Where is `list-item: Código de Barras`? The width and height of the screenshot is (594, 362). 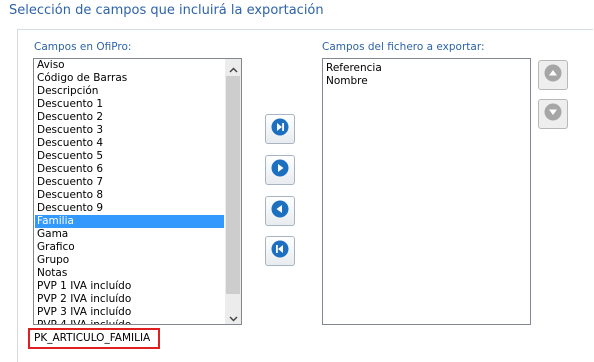 list-item: Código de Barras is located at coordinates (129, 78).